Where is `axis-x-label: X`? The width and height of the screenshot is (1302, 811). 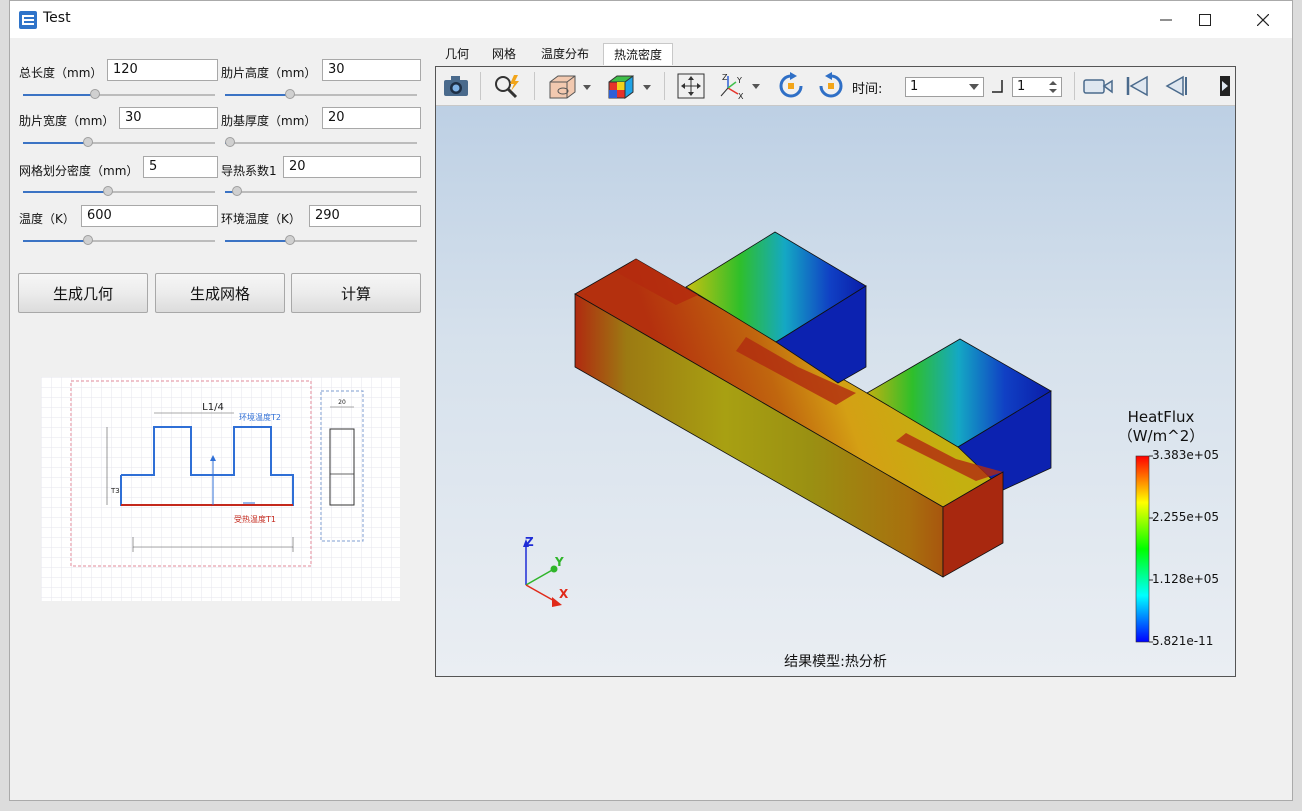
axis-x-label: X is located at coordinates (564, 594).